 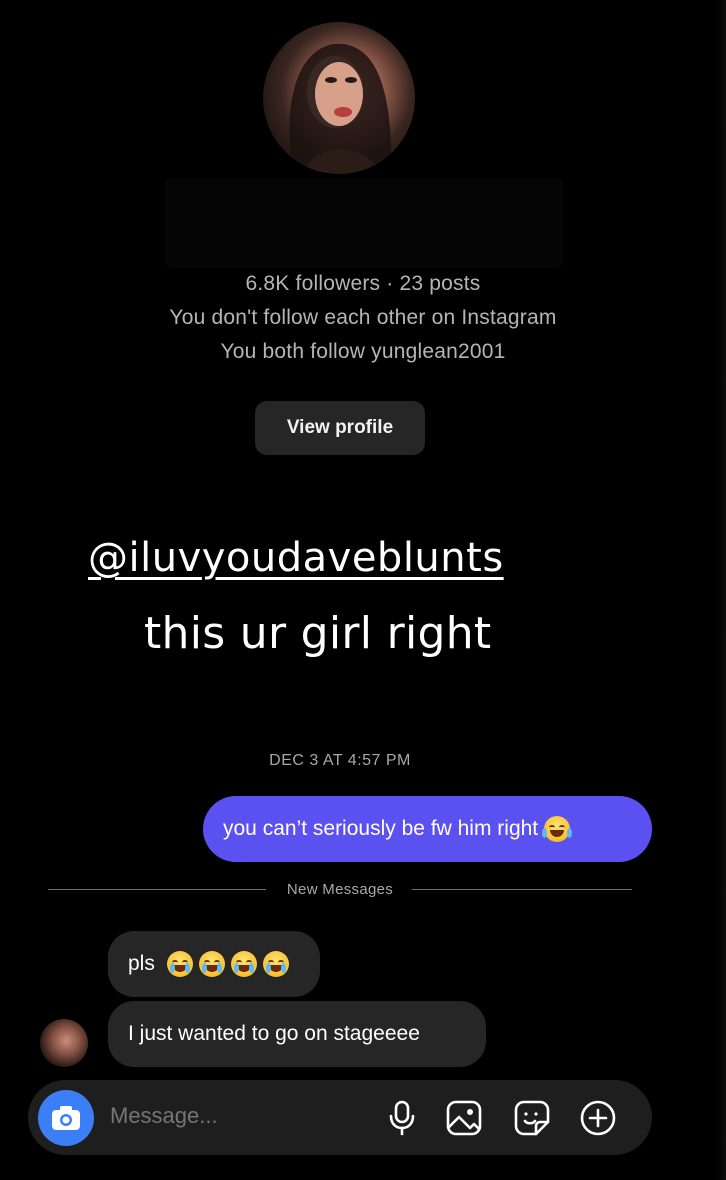 I want to click on message-input, so click(x=240, y=1116).